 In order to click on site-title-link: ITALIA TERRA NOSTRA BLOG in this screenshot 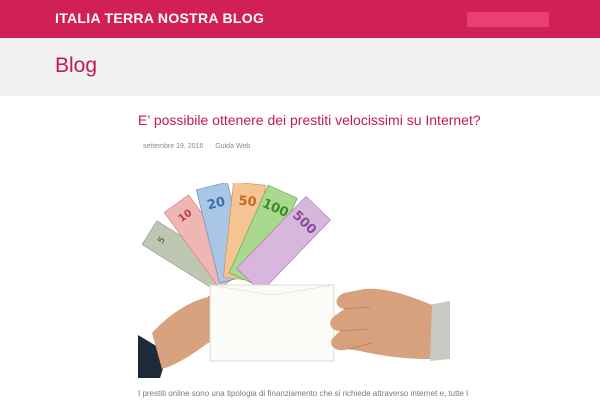, I will do `click(159, 18)`.